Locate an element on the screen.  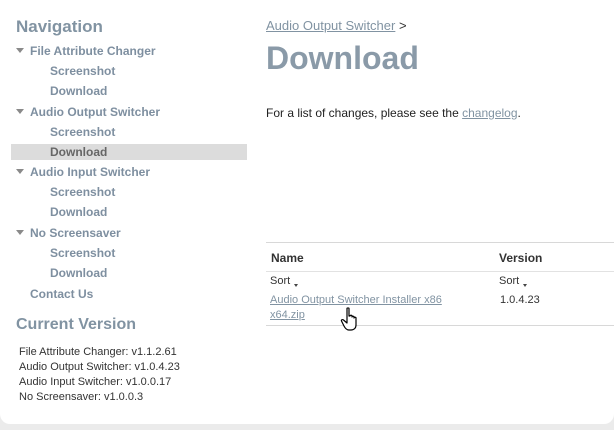
sort-name-control: Sort is located at coordinates (284, 281).